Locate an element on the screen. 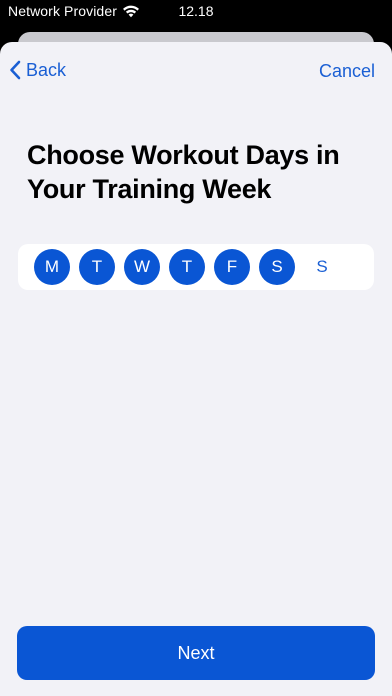  status-time: 12.18 is located at coordinates (196, 11).